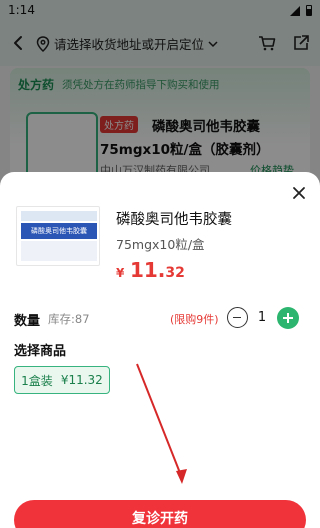 This screenshot has height=528, width=320. What do you see at coordinates (174, 220) in the screenshot?
I see `product-name: 磷酸奥司他韦胶囊` at bounding box center [174, 220].